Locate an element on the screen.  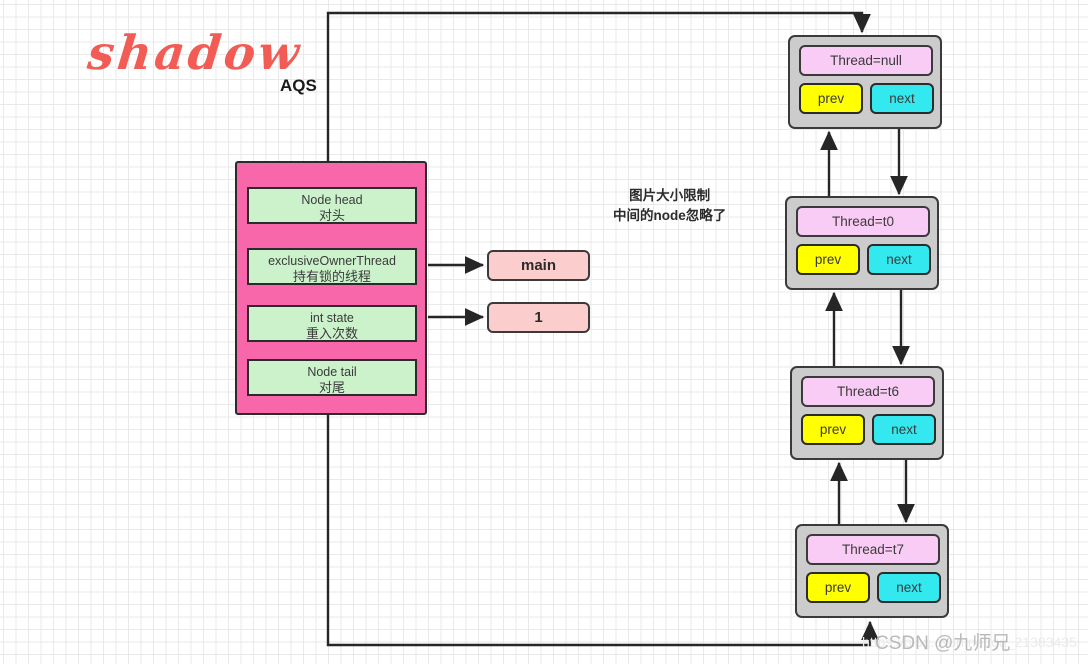
aqs-field-cn: 重入次数 is located at coordinates (331, 333).